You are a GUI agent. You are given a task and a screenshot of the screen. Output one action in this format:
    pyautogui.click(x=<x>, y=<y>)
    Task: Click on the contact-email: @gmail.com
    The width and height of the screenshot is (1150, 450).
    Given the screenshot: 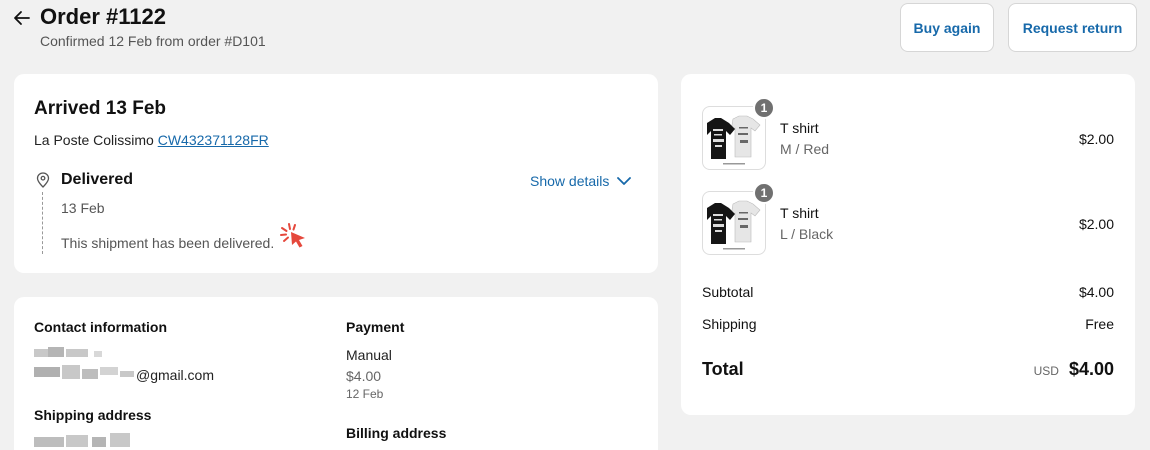 What is the action you would take?
    pyautogui.click(x=175, y=375)
    